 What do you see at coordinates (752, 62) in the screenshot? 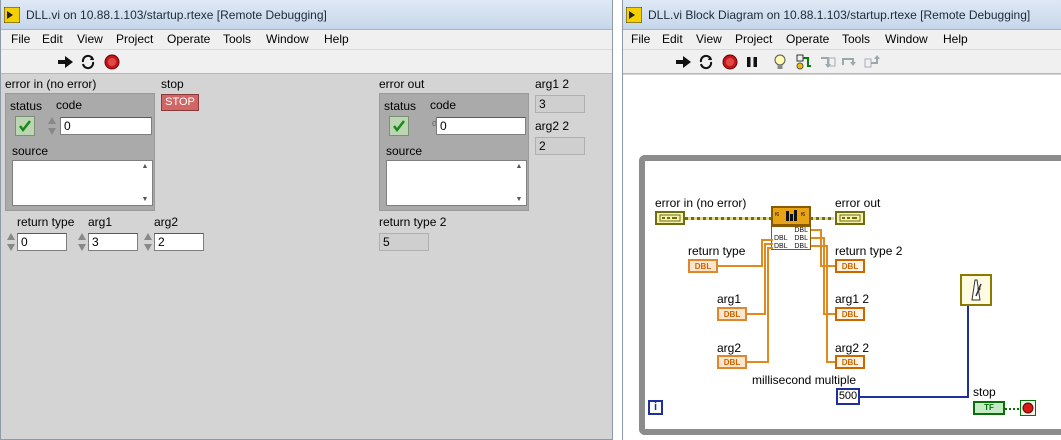
I see `pause-icon` at bounding box center [752, 62].